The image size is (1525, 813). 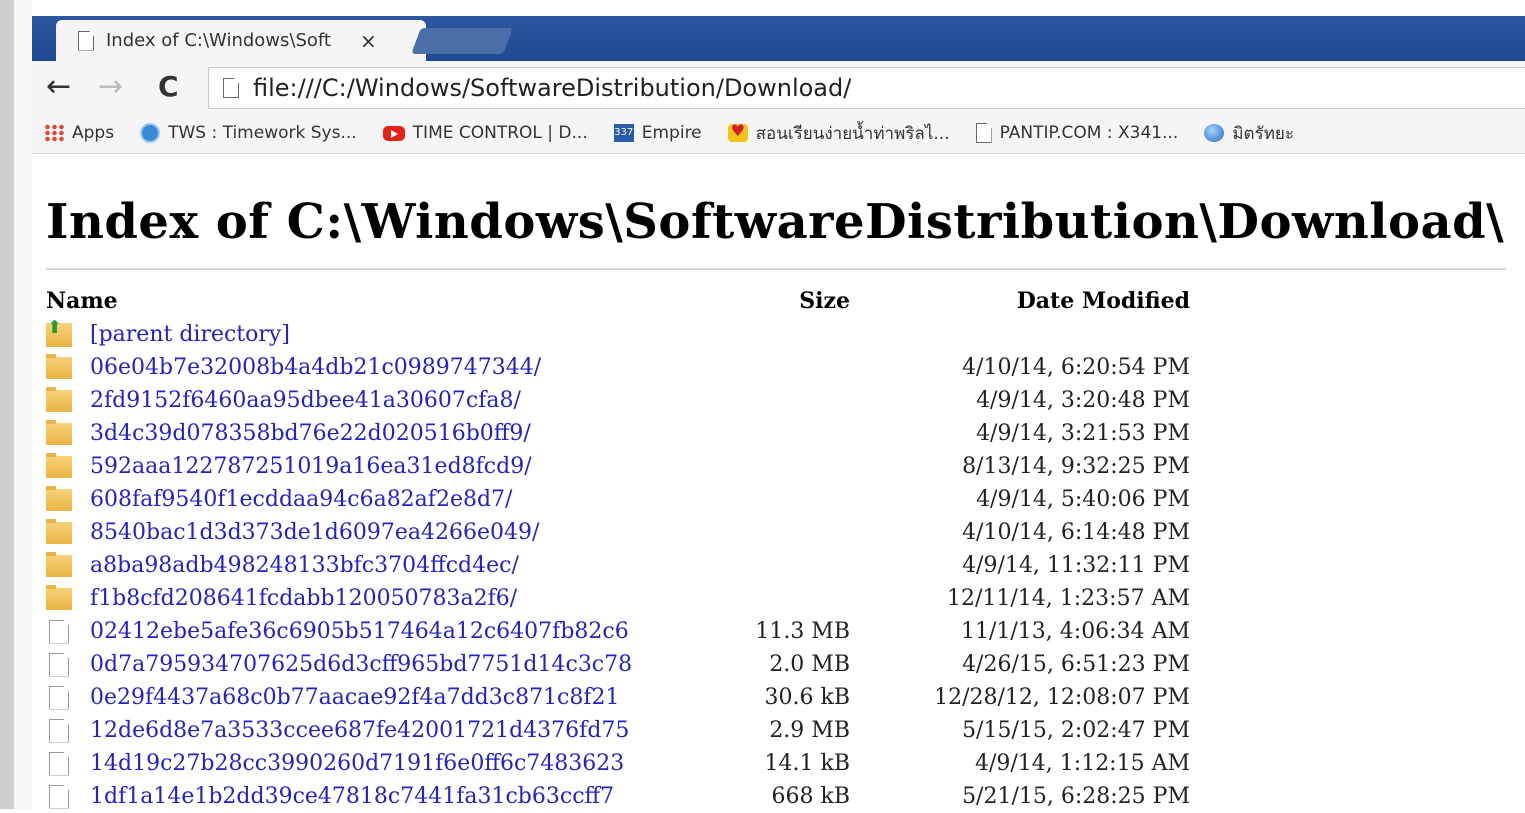 I want to click on bookmark-thai-2: มิตรัทยะ, so click(x=1249, y=133).